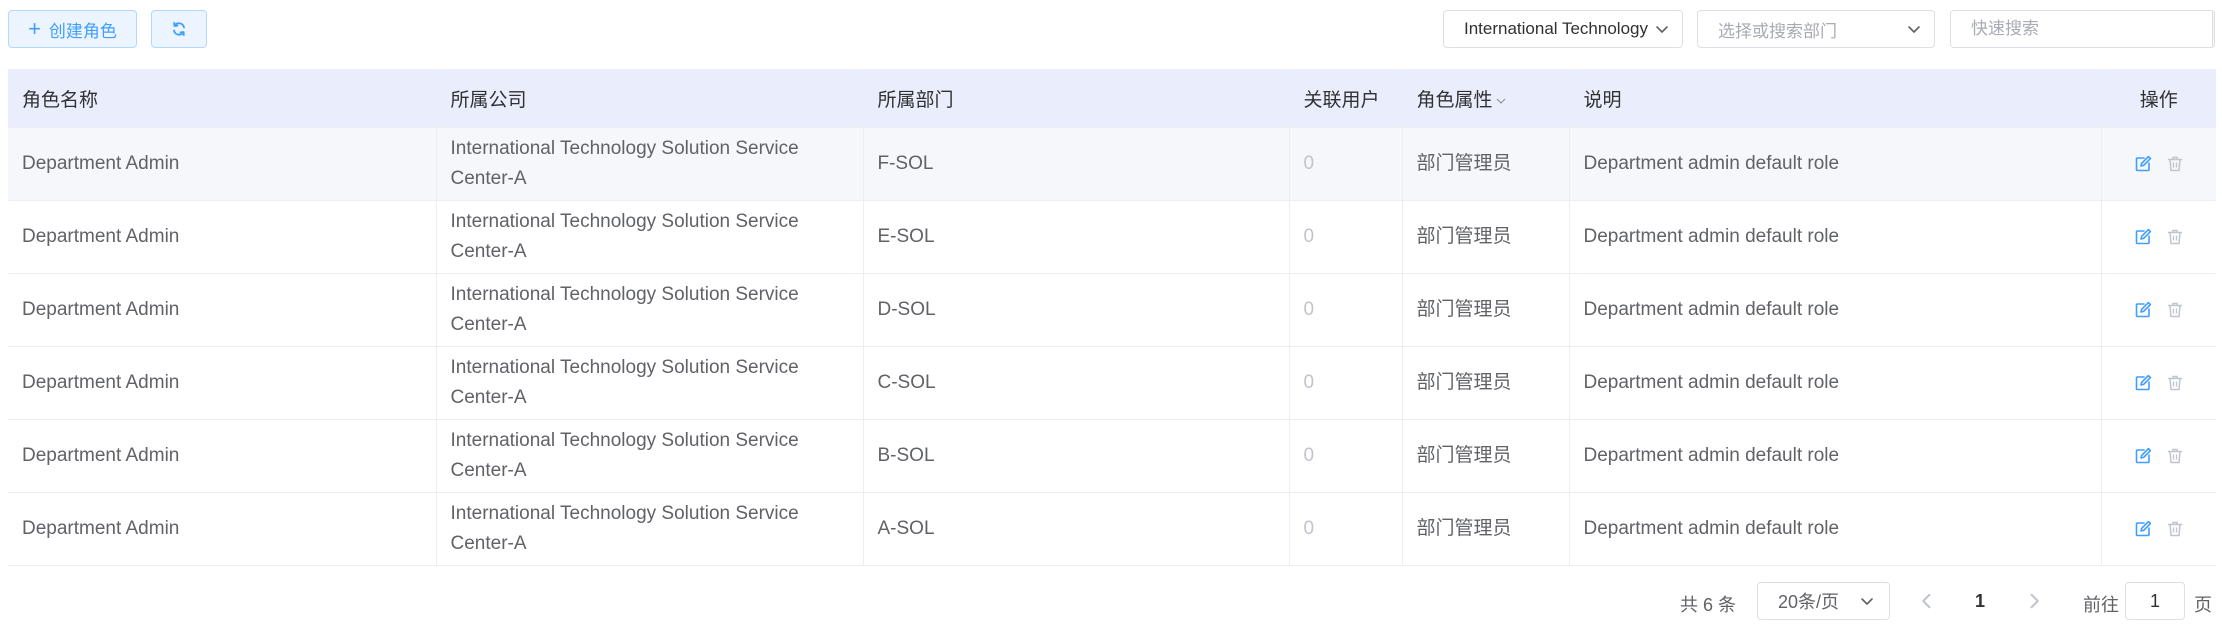 Image resolution: width=2222 pixels, height=624 pixels. I want to click on search-icon, so click(2214, 29).